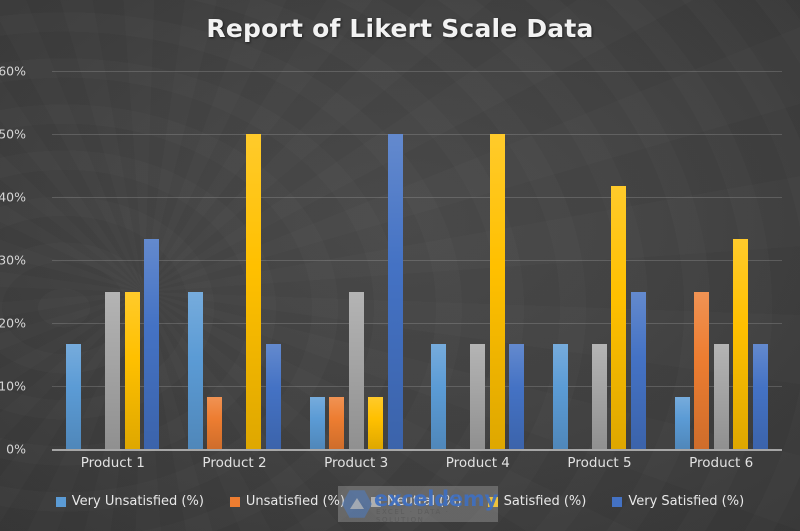 Image resolution: width=800 pixels, height=531 pixels. Describe the element at coordinates (112, 463) in the screenshot. I see `x-axis-category-label: Product 1` at that location.